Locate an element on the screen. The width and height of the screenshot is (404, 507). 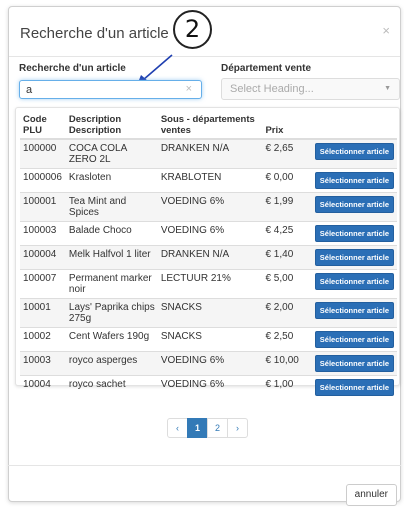
cell-subdepartment: LECTUUR 21% is located at coordinates (210, 284).